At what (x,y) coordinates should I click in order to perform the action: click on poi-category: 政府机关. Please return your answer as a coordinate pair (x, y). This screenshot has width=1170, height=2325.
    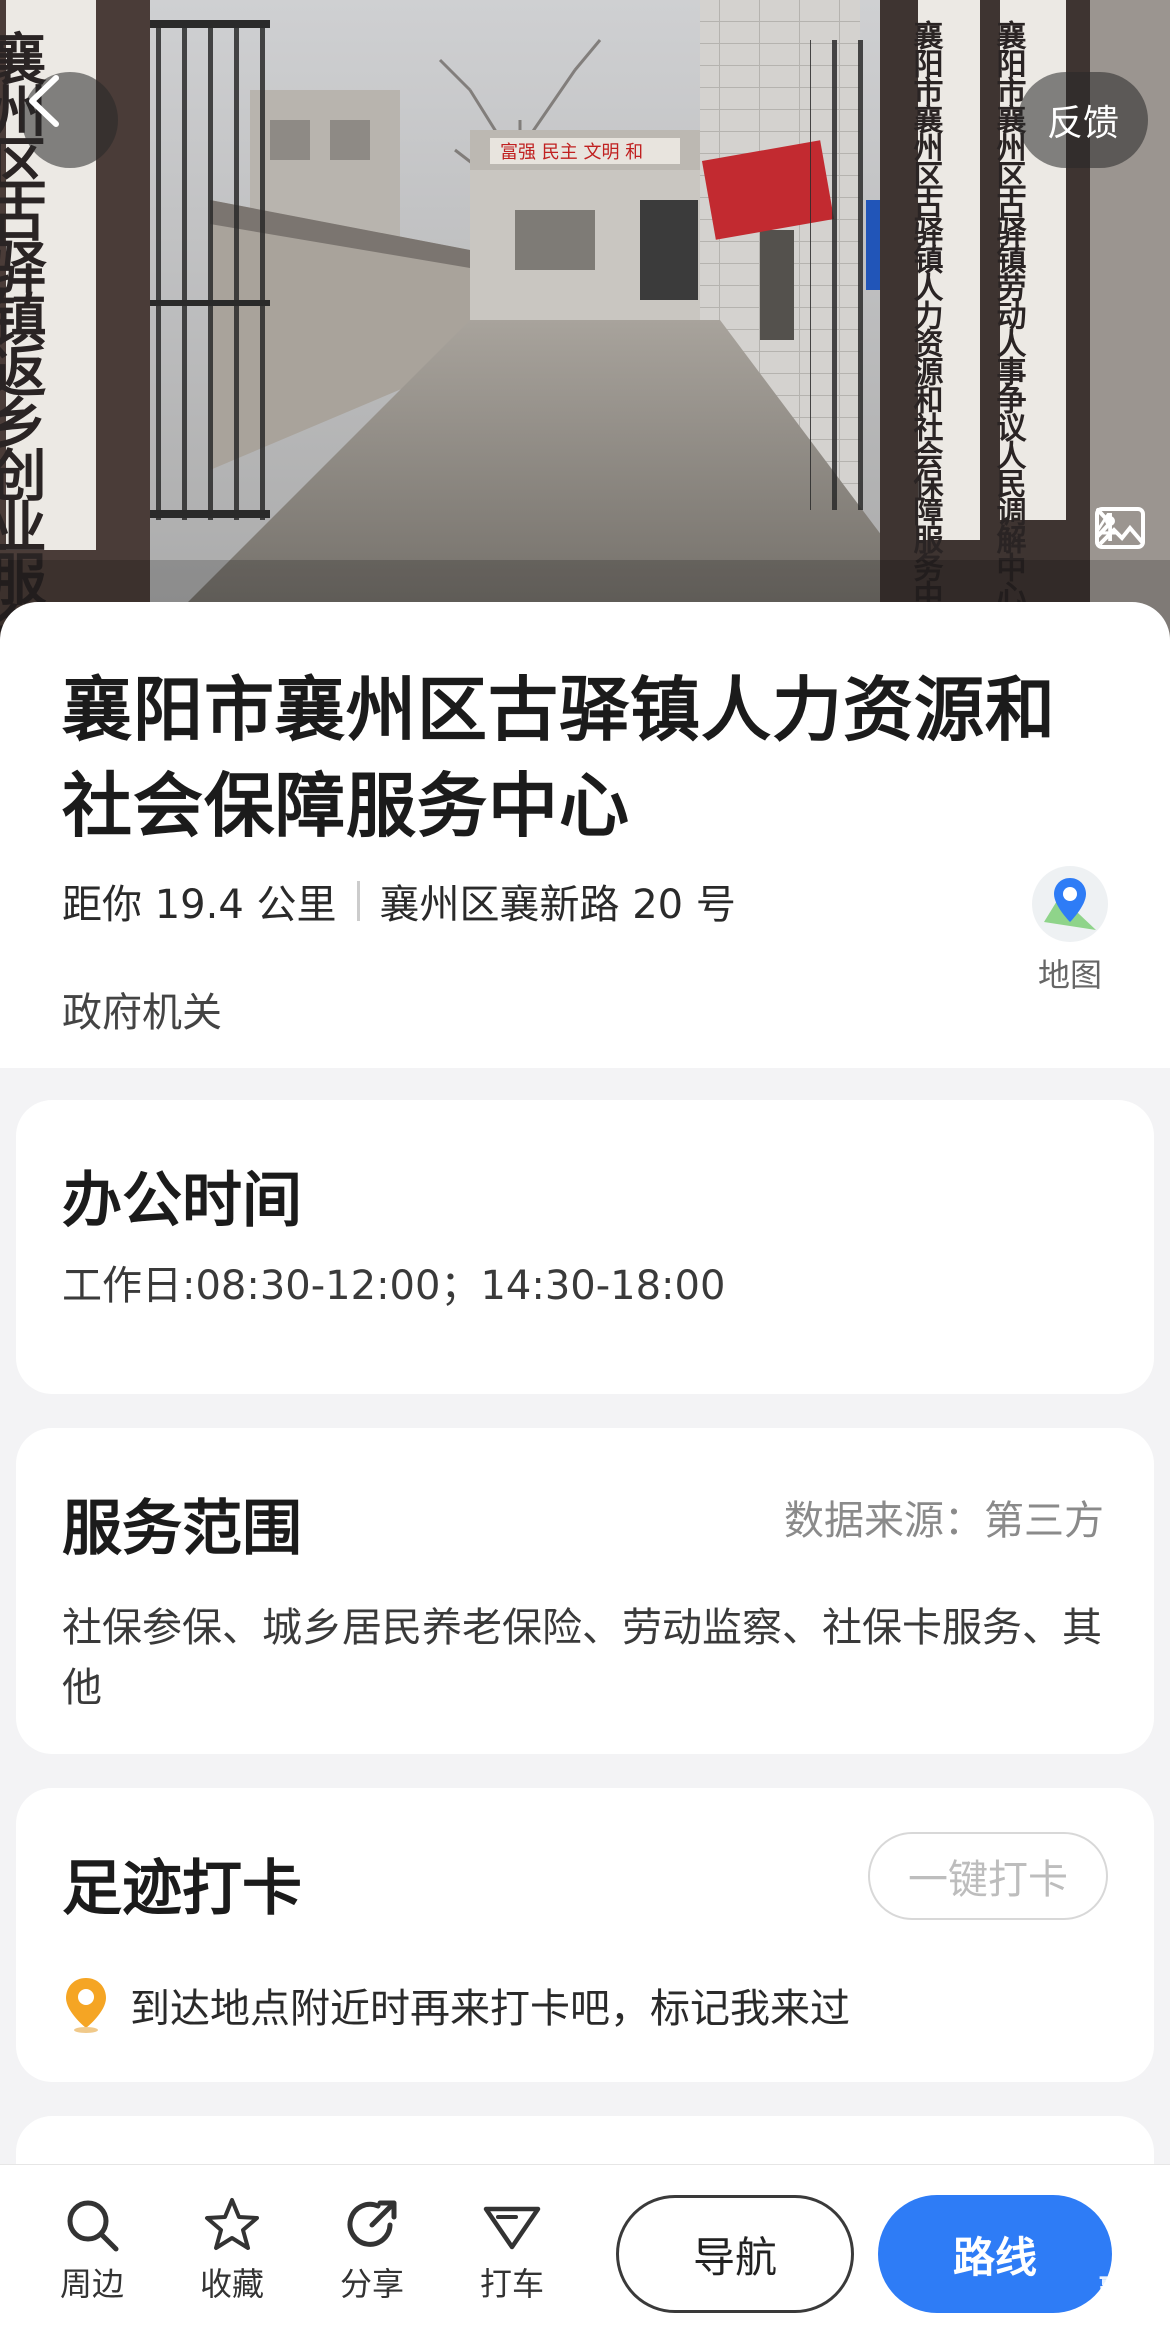
    Looking at the image, I should click on (142, 1013).